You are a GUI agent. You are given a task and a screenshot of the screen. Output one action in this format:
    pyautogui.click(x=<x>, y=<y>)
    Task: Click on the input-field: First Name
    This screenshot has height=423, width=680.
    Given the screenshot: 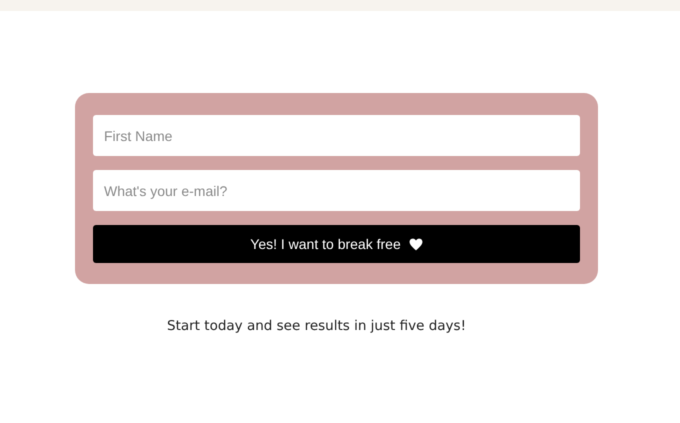 What is the action you would take?
    pyautogui.click(x=336, y=135)
    